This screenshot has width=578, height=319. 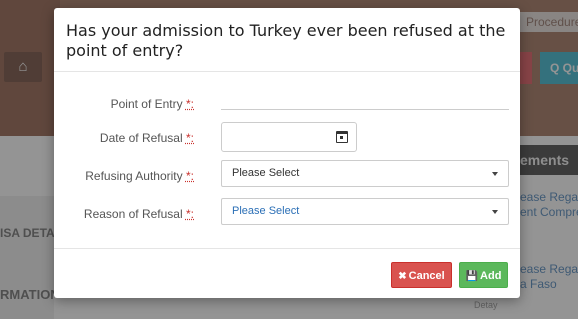 What do you see at coordinates (426, 276) in the screenshot?
I see `cancel-button-label: Cancel` at bounding box center [426, 276].